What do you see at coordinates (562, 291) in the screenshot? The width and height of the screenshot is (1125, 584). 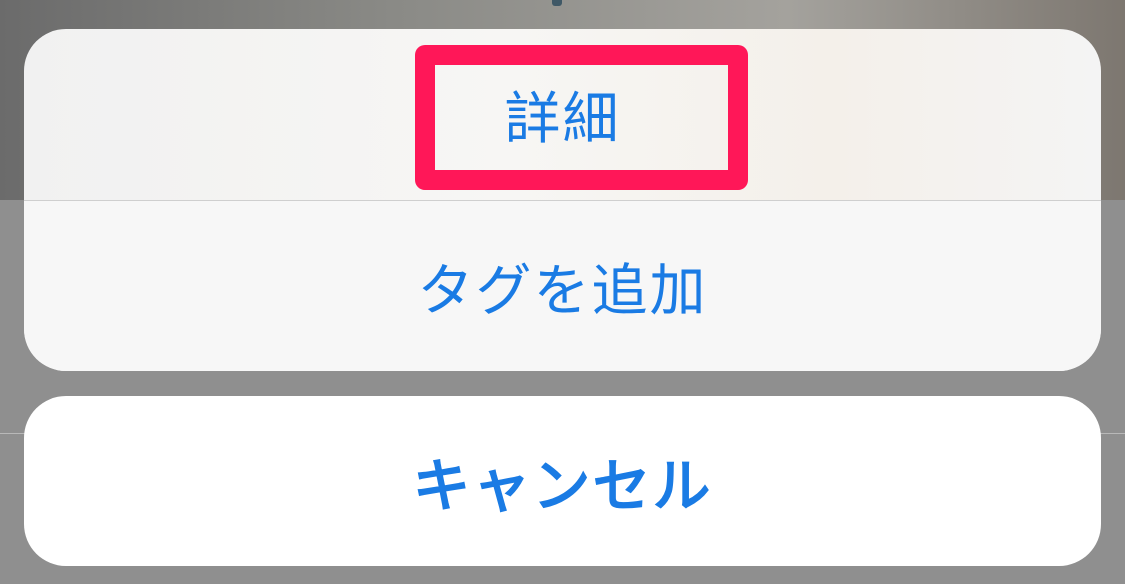 I see `add-tag-action-label: タグを追加` at bounding box center [562, 291].